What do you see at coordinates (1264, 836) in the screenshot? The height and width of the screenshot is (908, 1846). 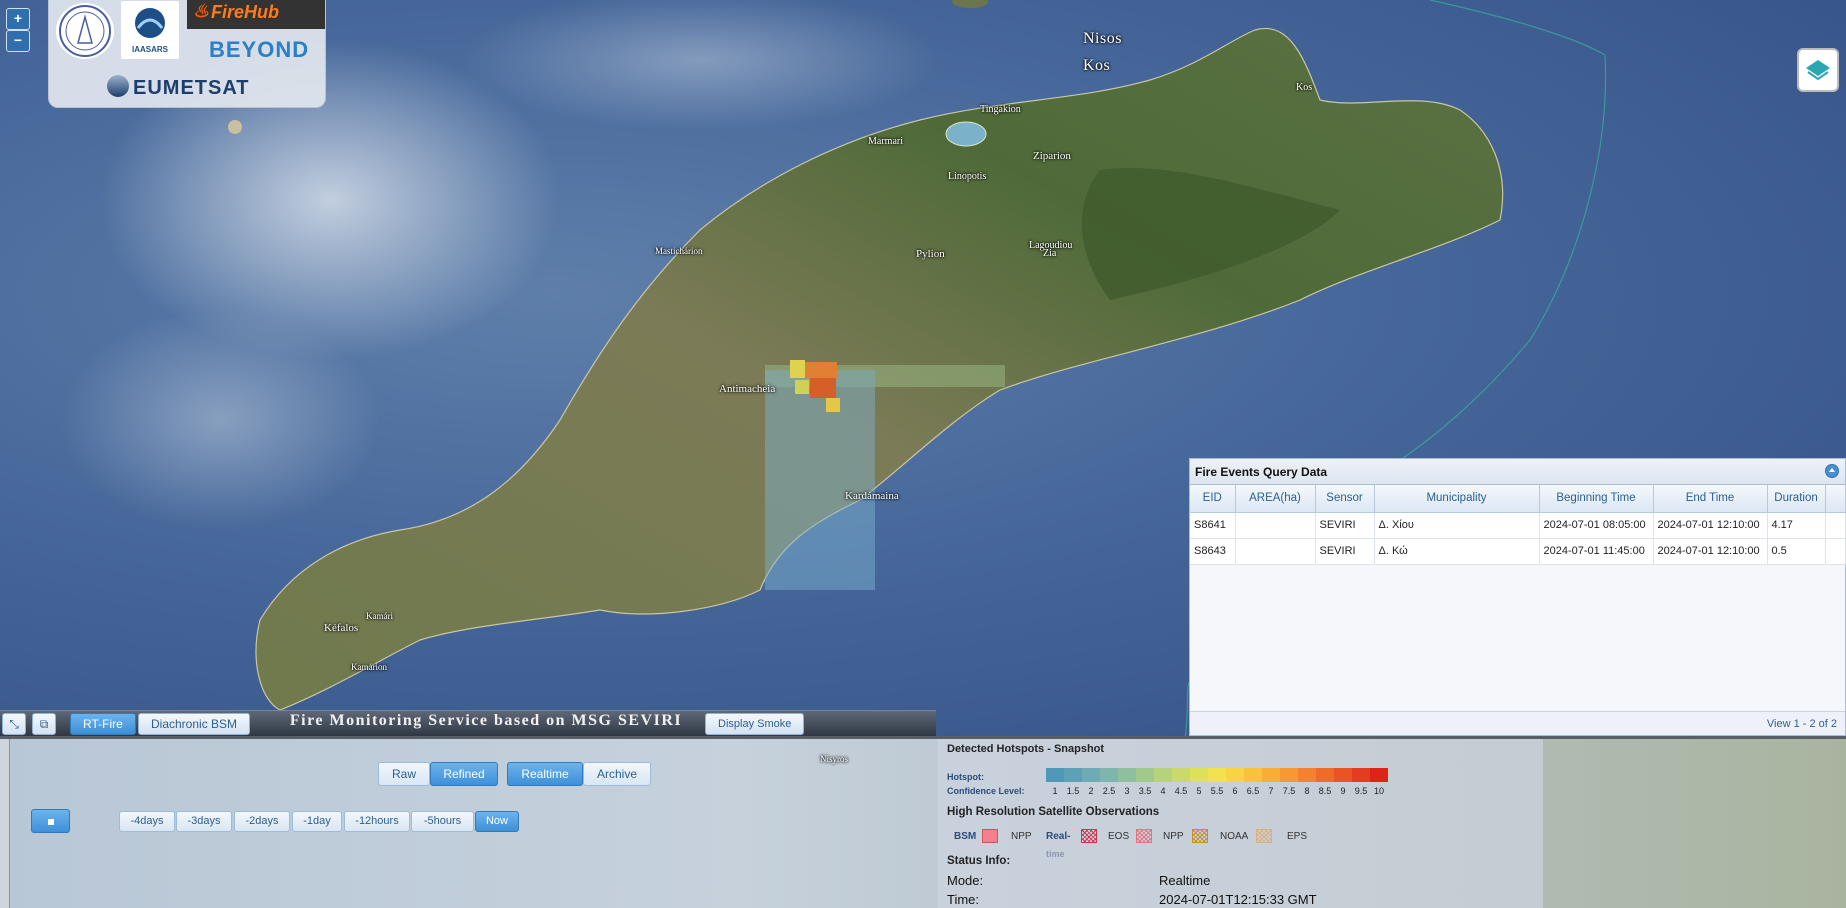 I see `eps-swatch` at bounding box center [1264, 836].